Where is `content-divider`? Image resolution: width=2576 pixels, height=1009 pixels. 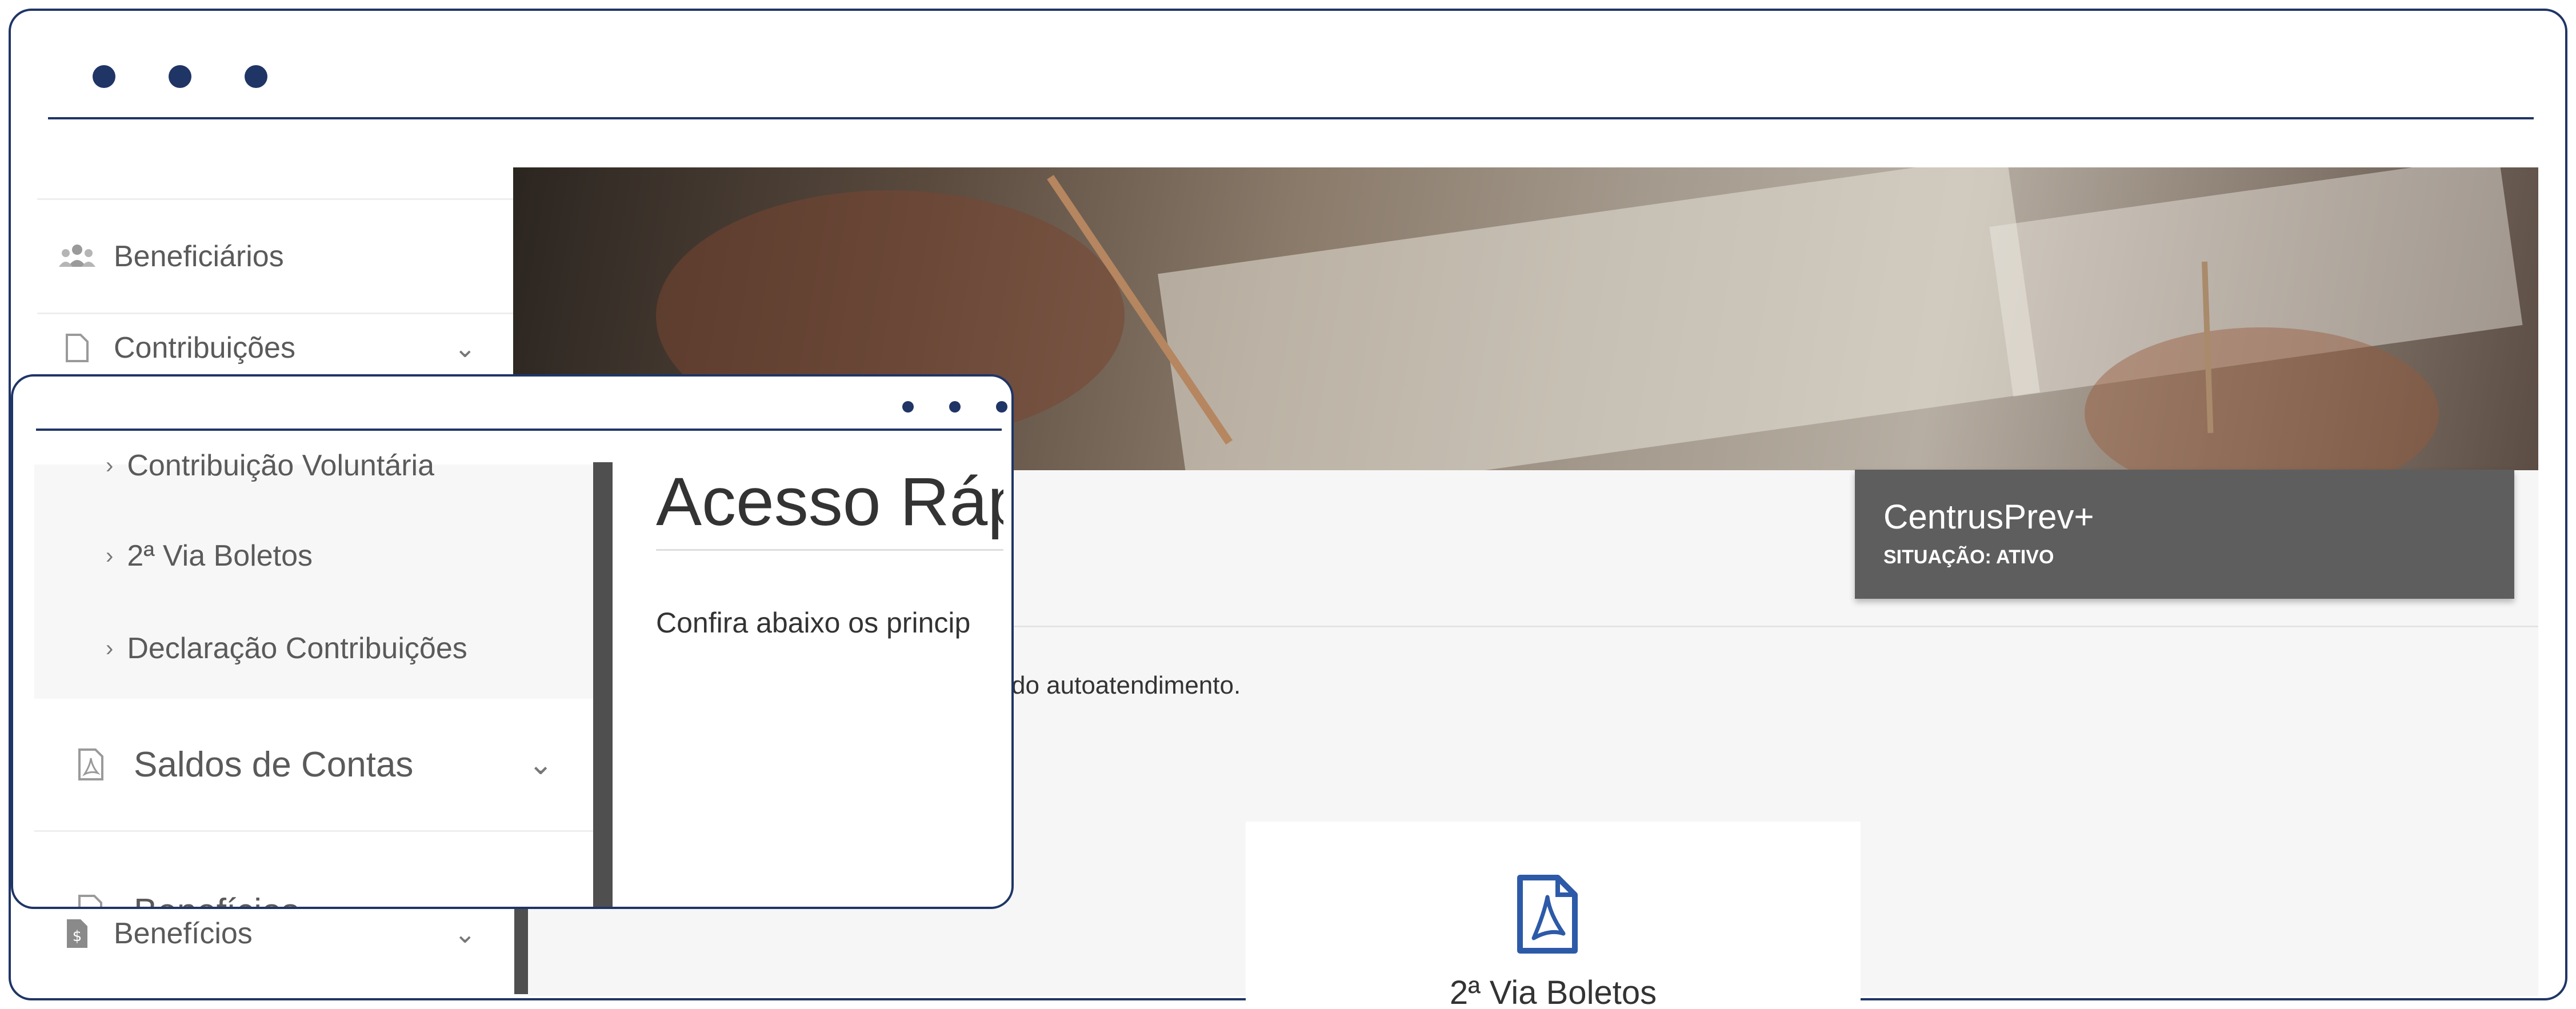
content-divider is located at coordinates (1772, 626).